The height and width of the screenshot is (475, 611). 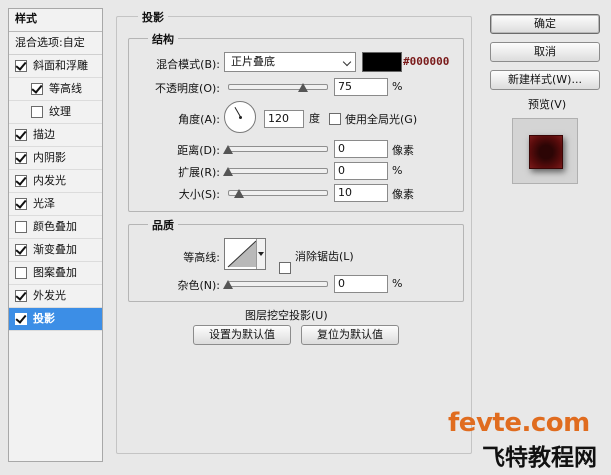 I want to click on style-item: 纹理, so click(x=55, y=112).